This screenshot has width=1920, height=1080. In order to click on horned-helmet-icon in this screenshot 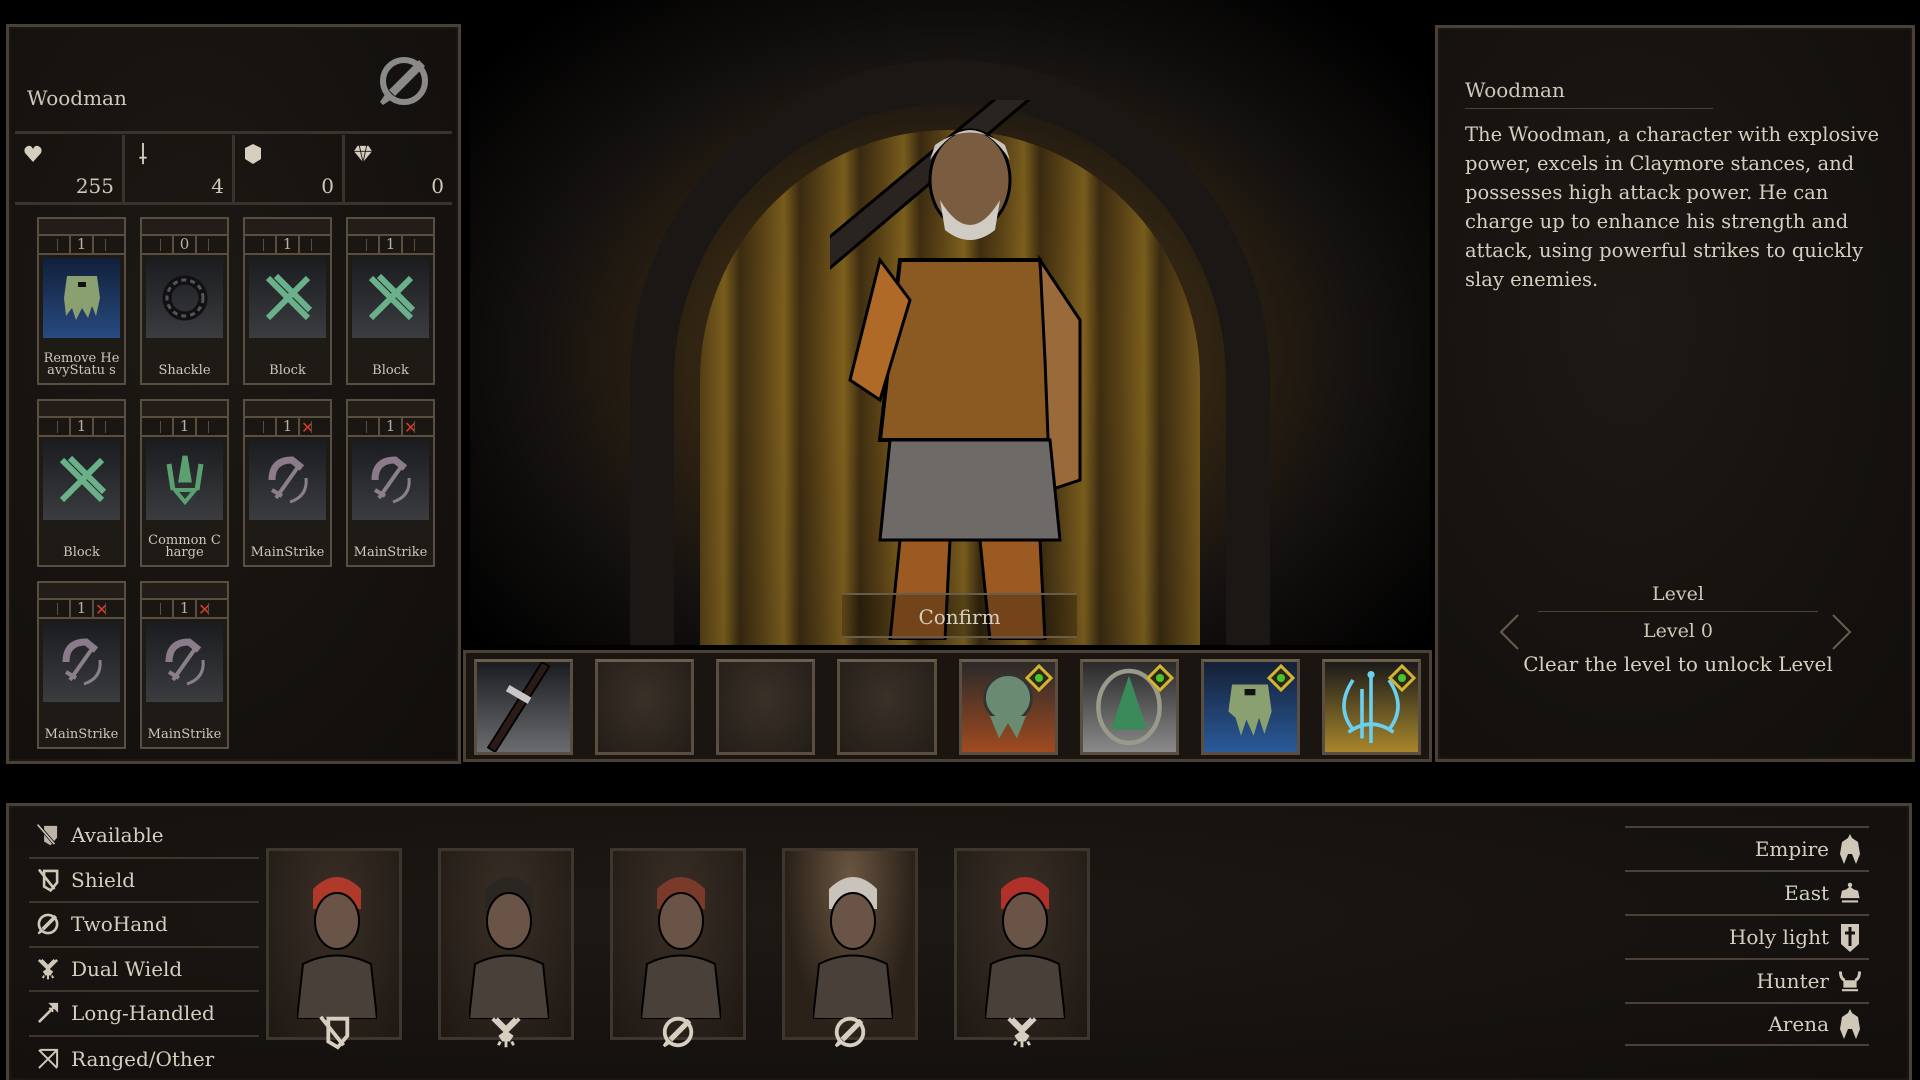, I will do `click(1850, 981)`.